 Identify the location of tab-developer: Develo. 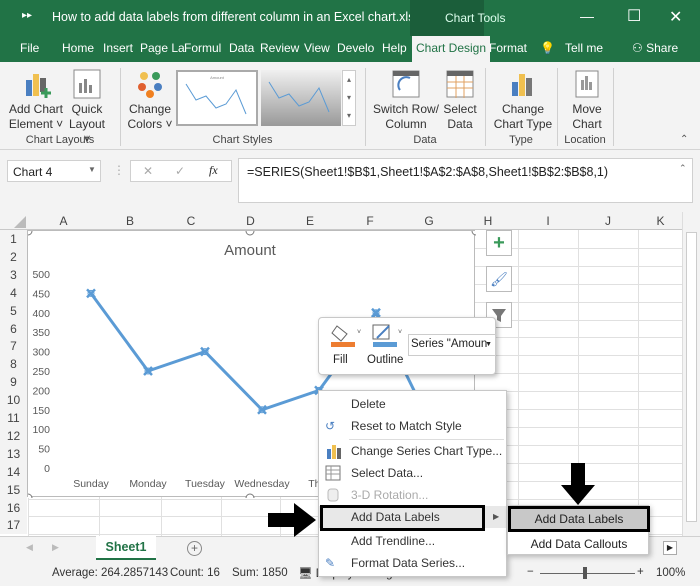
(355, 48).